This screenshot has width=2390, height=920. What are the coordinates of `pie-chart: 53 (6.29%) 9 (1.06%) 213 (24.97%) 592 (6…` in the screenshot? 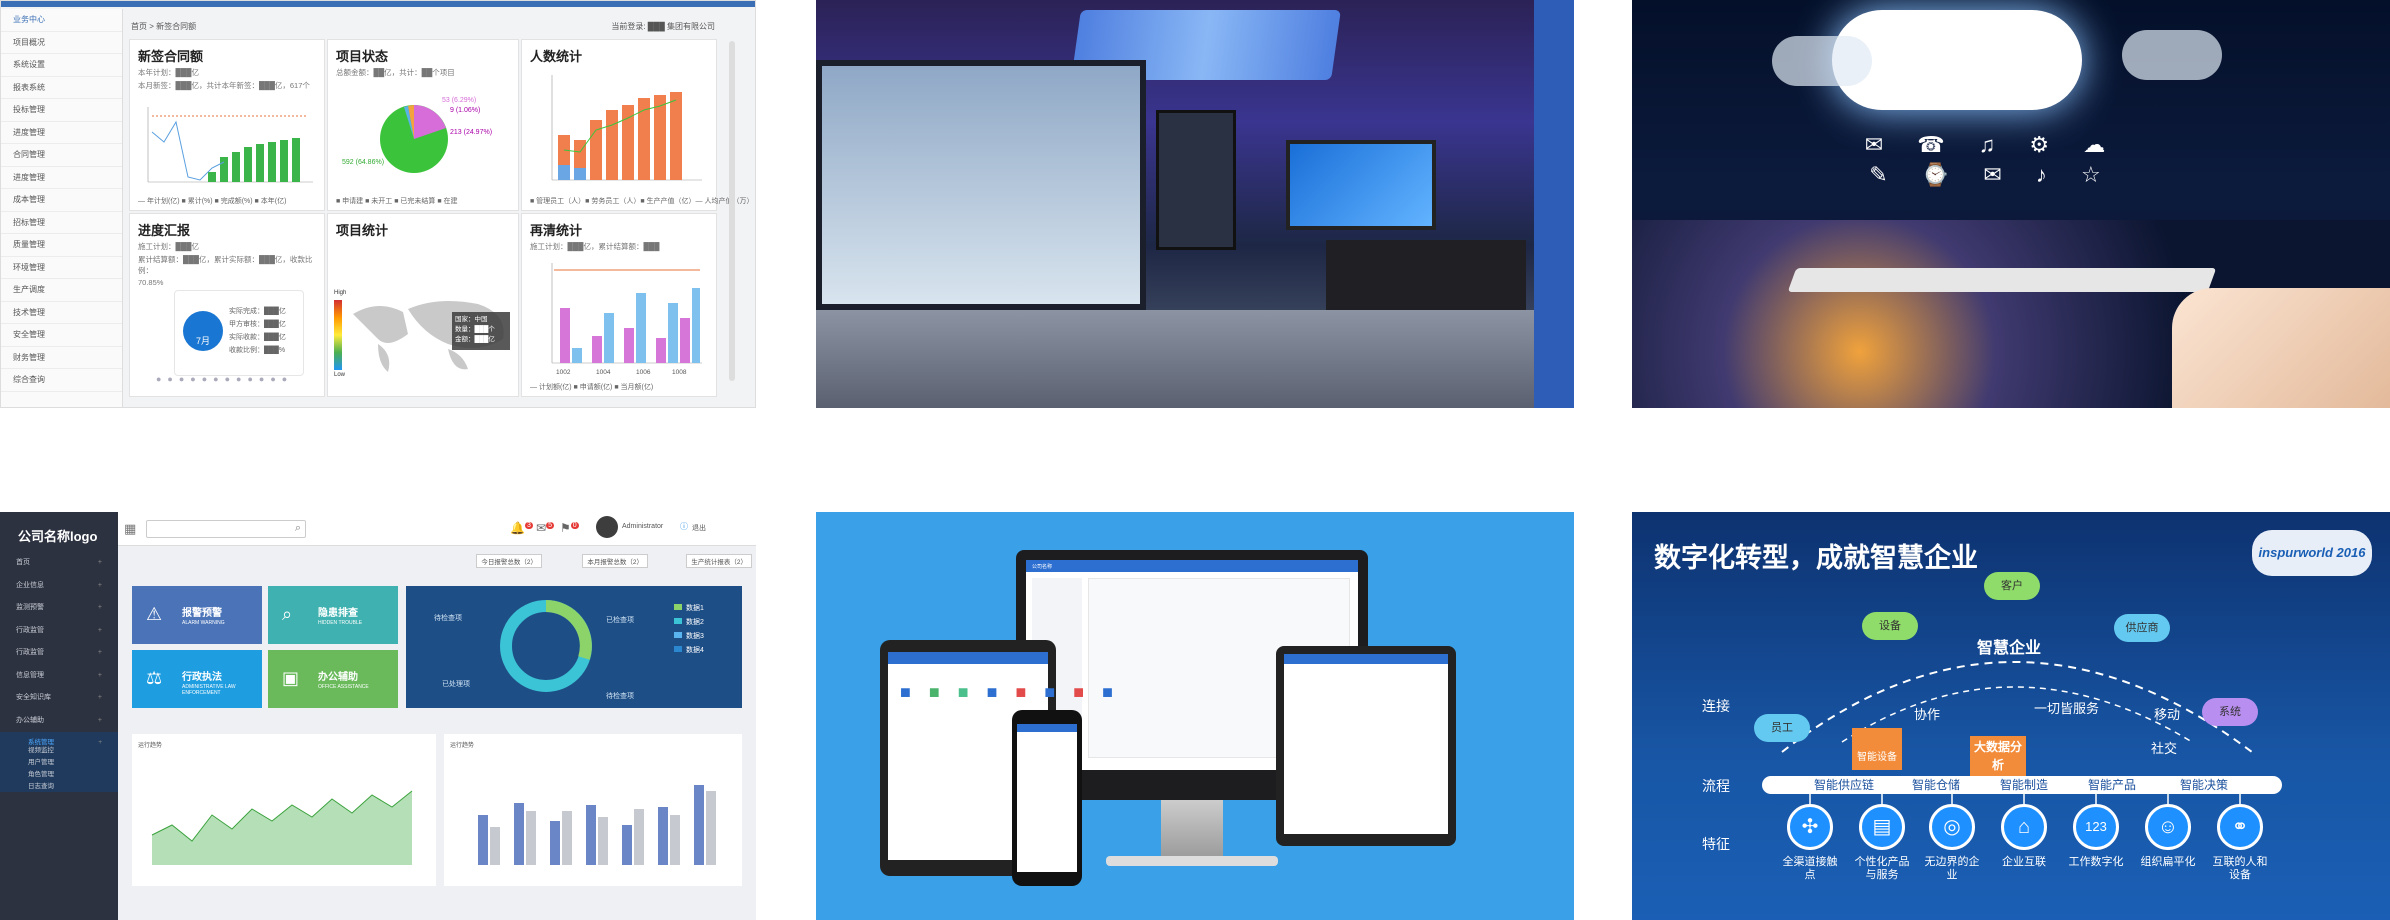 It's located at (417, 135).